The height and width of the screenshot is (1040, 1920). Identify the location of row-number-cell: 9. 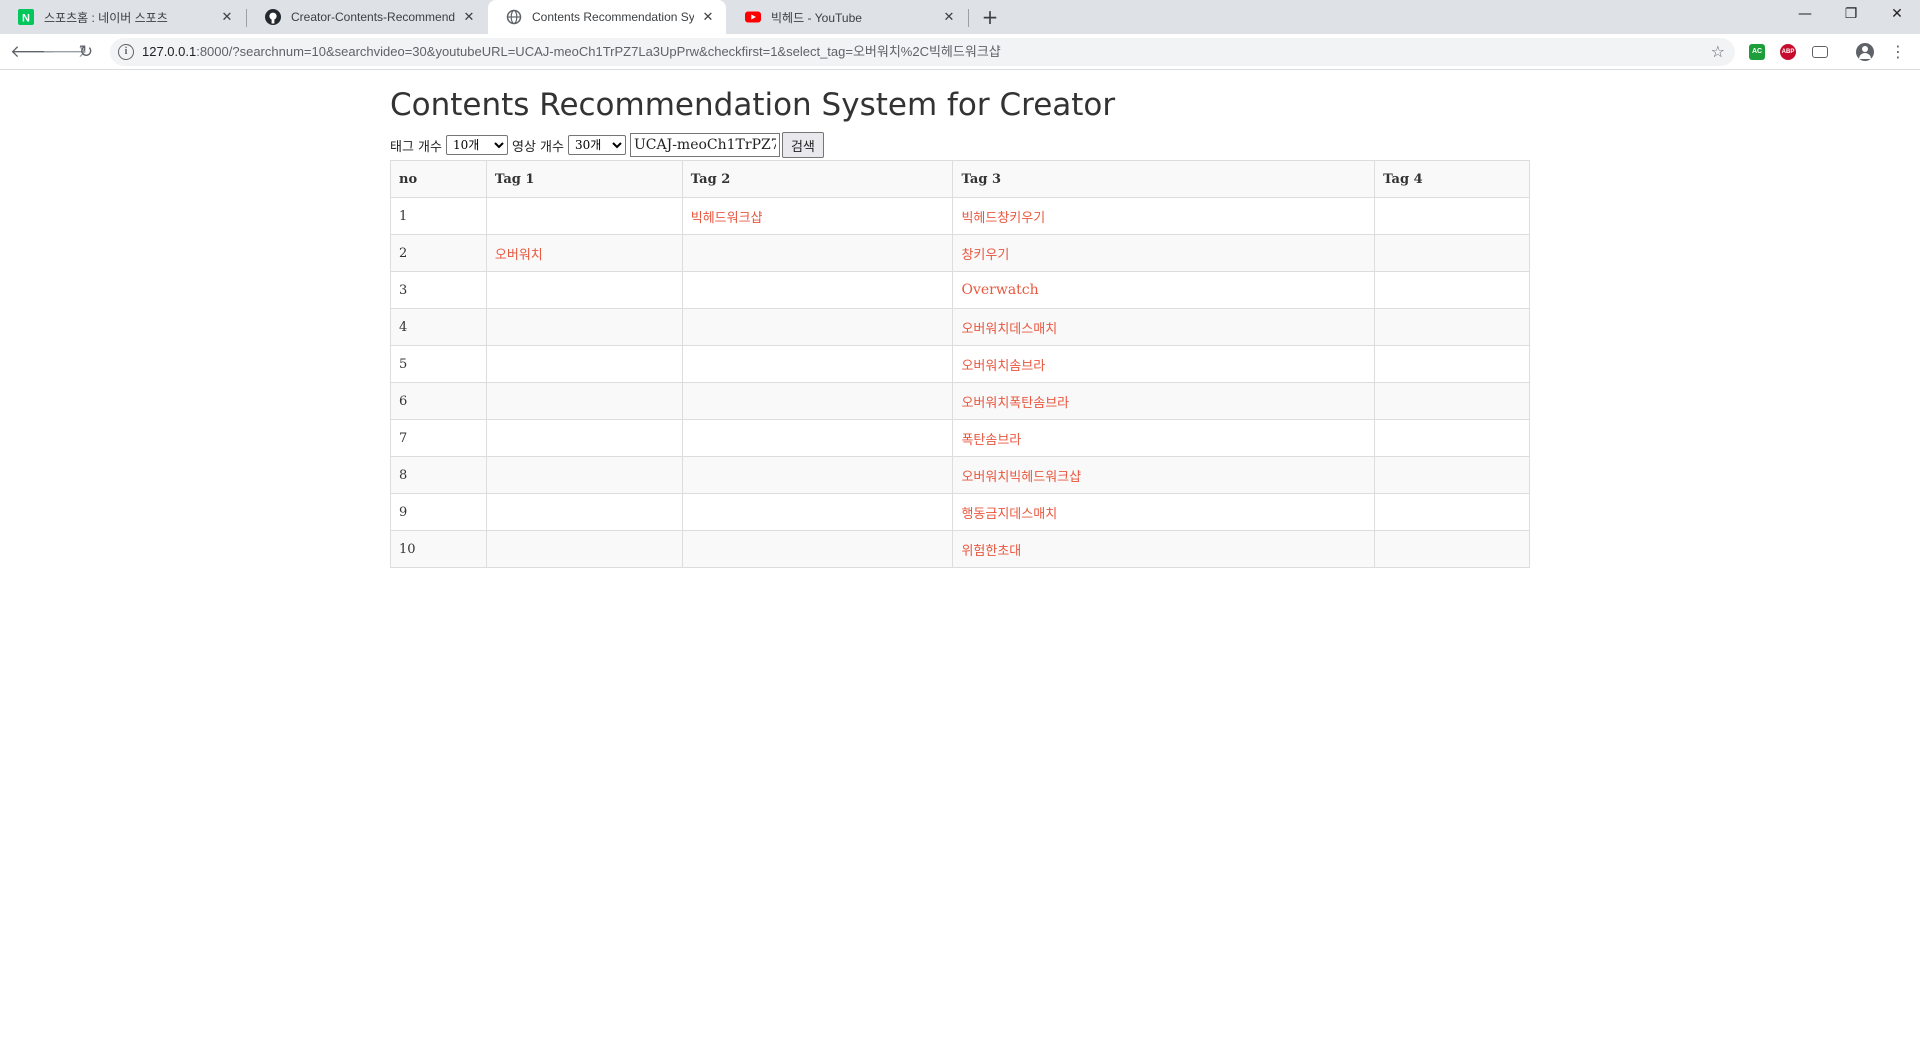
(438, 512).